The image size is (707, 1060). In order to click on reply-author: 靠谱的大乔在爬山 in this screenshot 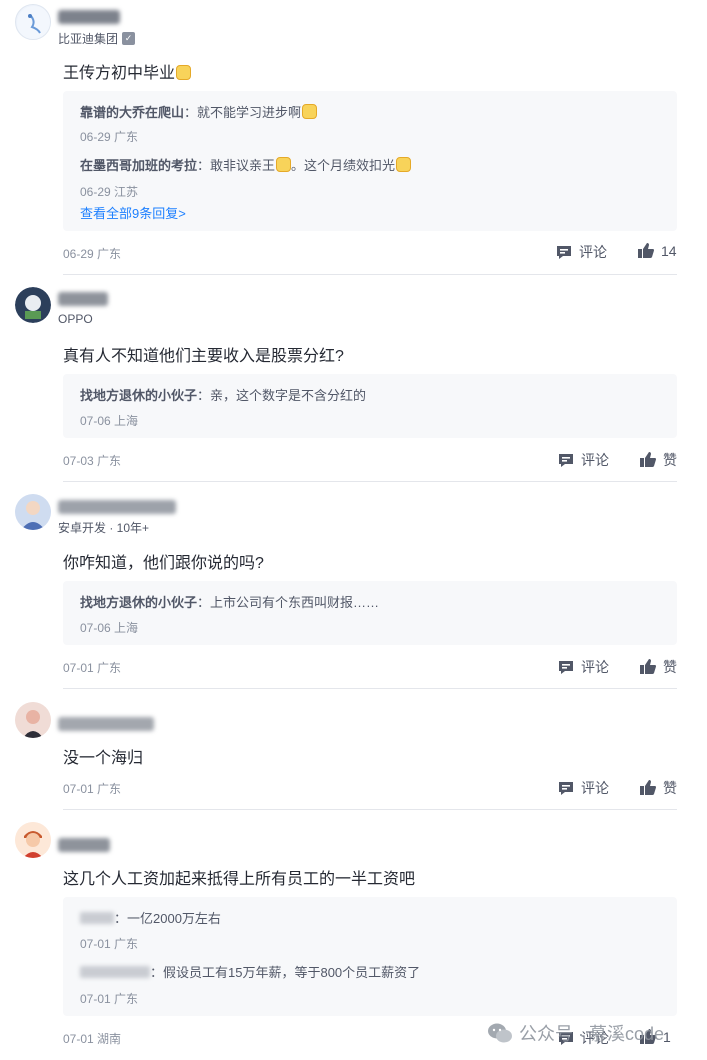, I will do `click(132, 112)`.